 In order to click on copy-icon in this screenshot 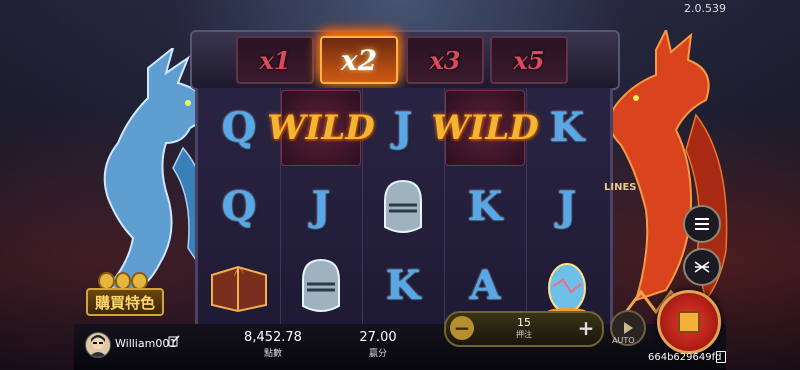, I will do `click(721, 357)`.